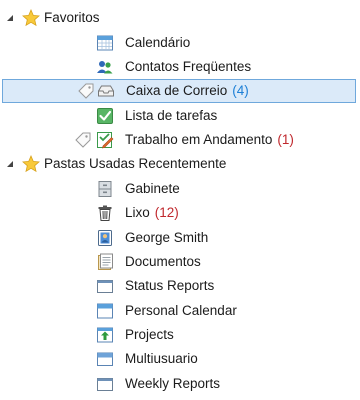 Image resolution: width=360 pixels, height=400 pixels. What do you see at coordinates (180, 335) in the screenshot?
I see `tree-item-projects: Projects` at bounding box center [180, 335].